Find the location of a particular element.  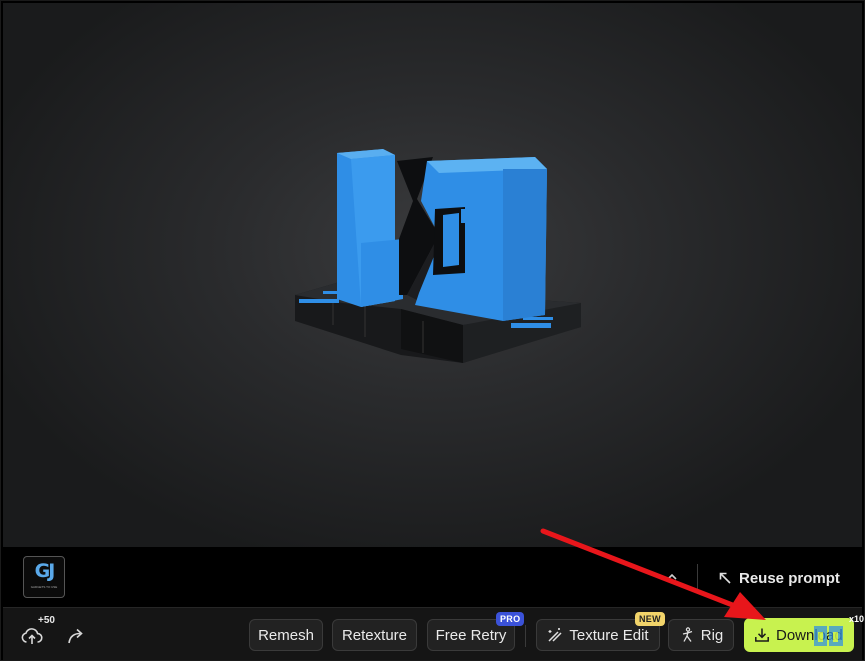

watermark-logo is located at coordinates (828, 636).